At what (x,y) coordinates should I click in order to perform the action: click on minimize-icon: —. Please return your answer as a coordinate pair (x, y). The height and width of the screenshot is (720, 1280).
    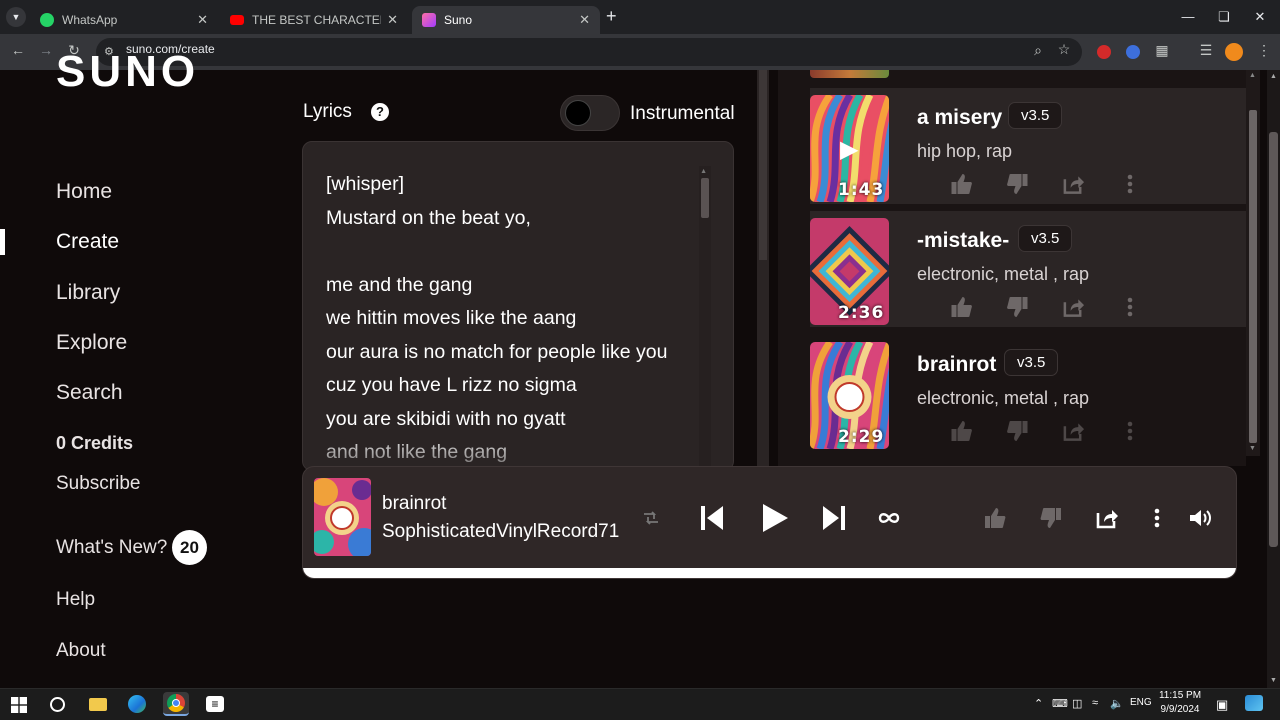
    Looking at the image, I should click on (1188, 17).